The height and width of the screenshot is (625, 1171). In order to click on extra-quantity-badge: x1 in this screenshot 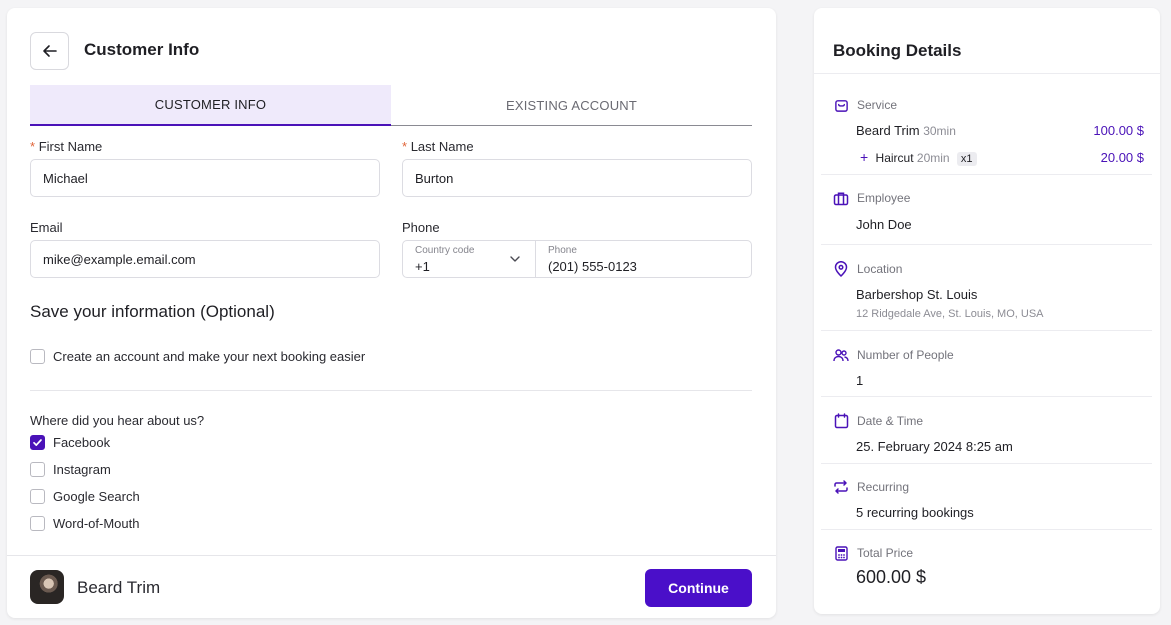, I will do `click(966, 159)`.